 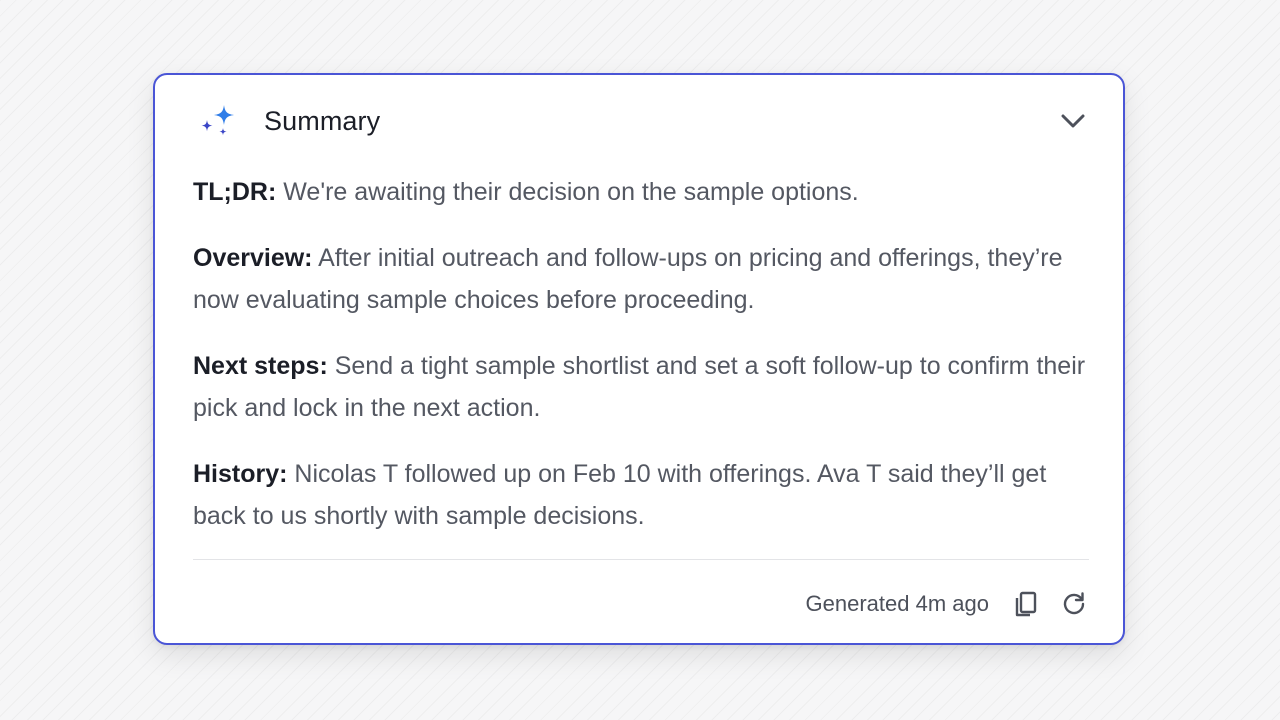 What do you see at coordinates (322, 121) in the screenshot?
I see `summary-title: Summary` at bounding box center [322, 121].